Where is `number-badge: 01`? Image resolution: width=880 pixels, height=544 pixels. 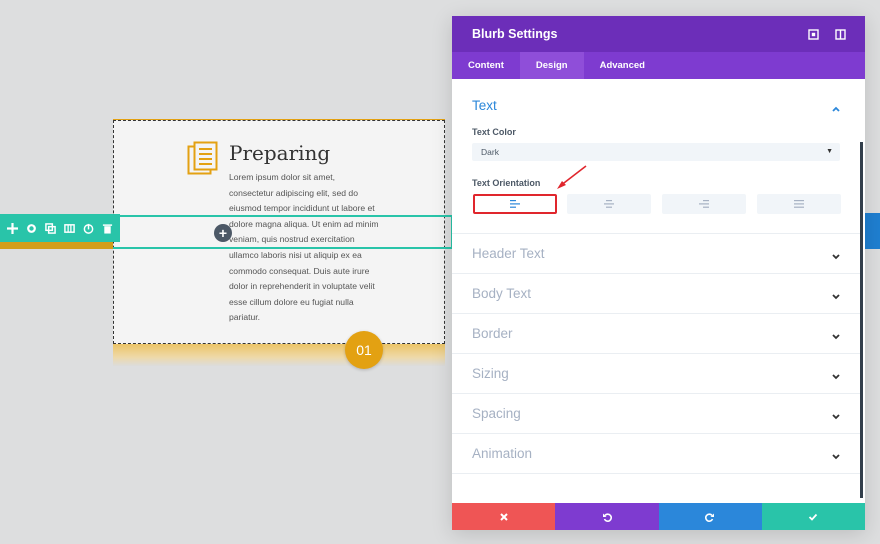 number-badge: 01 is located at coordinates (364, 350).